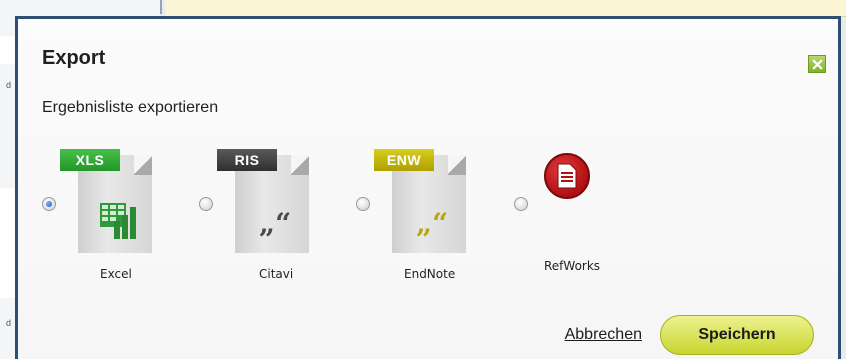 The image size is (846, 359). I want to click on radio-refworks, so click(521, 204).